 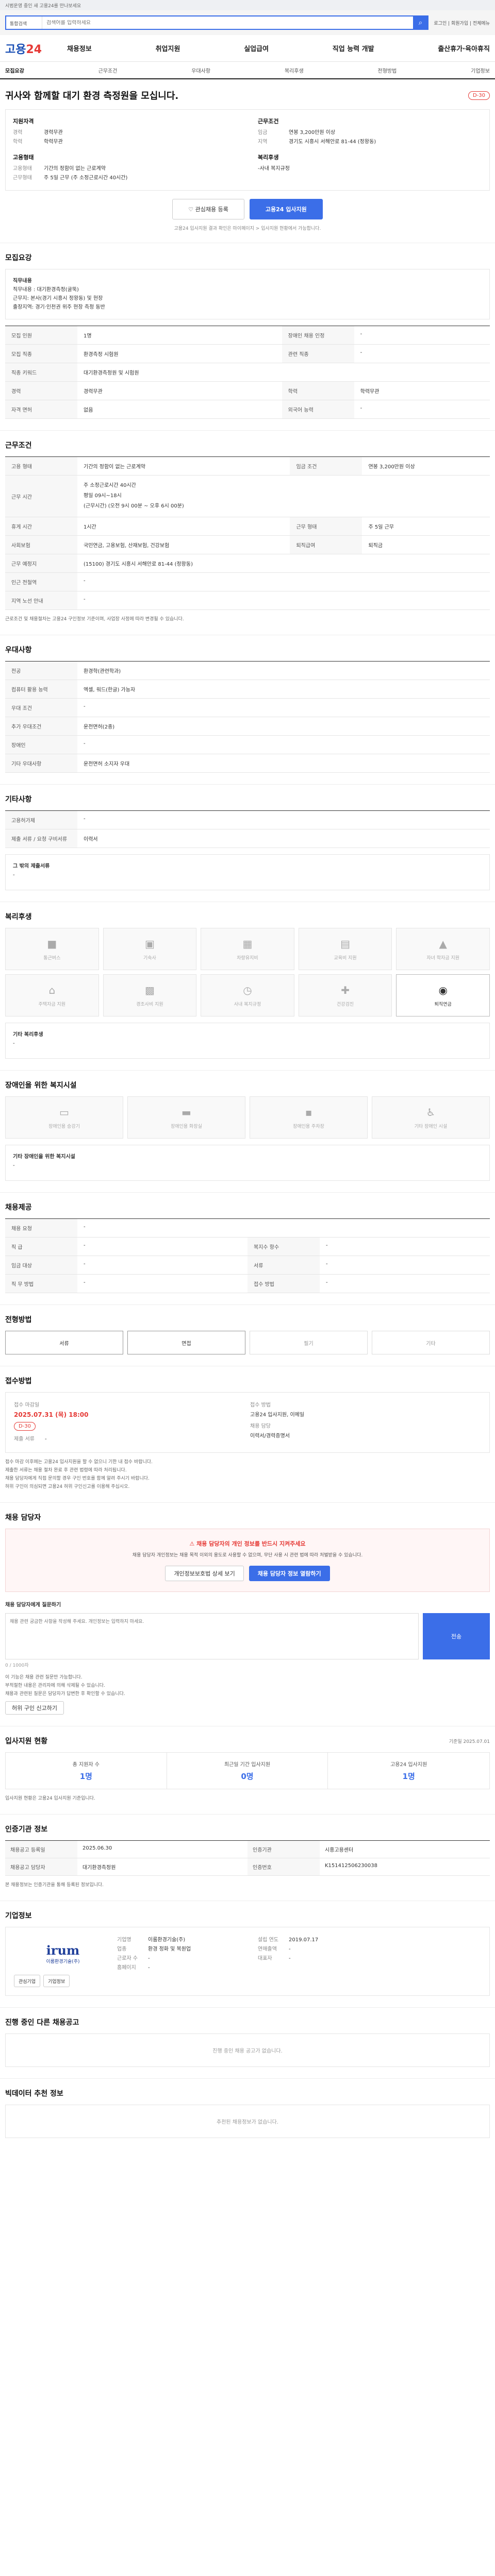 I want to click on book-icon: ▤, so click(x=346, y=943).